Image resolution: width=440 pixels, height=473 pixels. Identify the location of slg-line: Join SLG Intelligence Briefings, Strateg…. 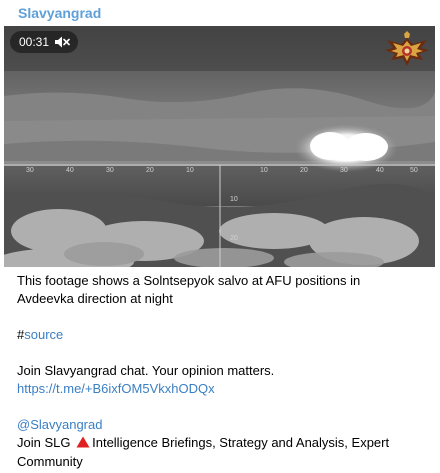
(217, 443).